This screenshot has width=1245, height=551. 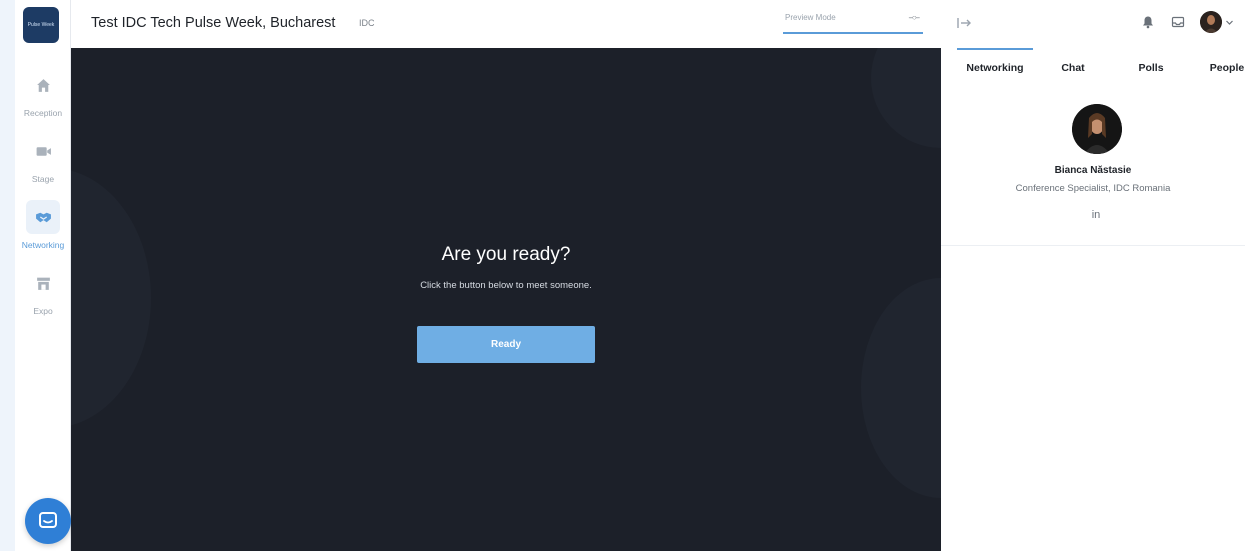 I want to click on collapse-panel-icon, so click(x=964, y=23).